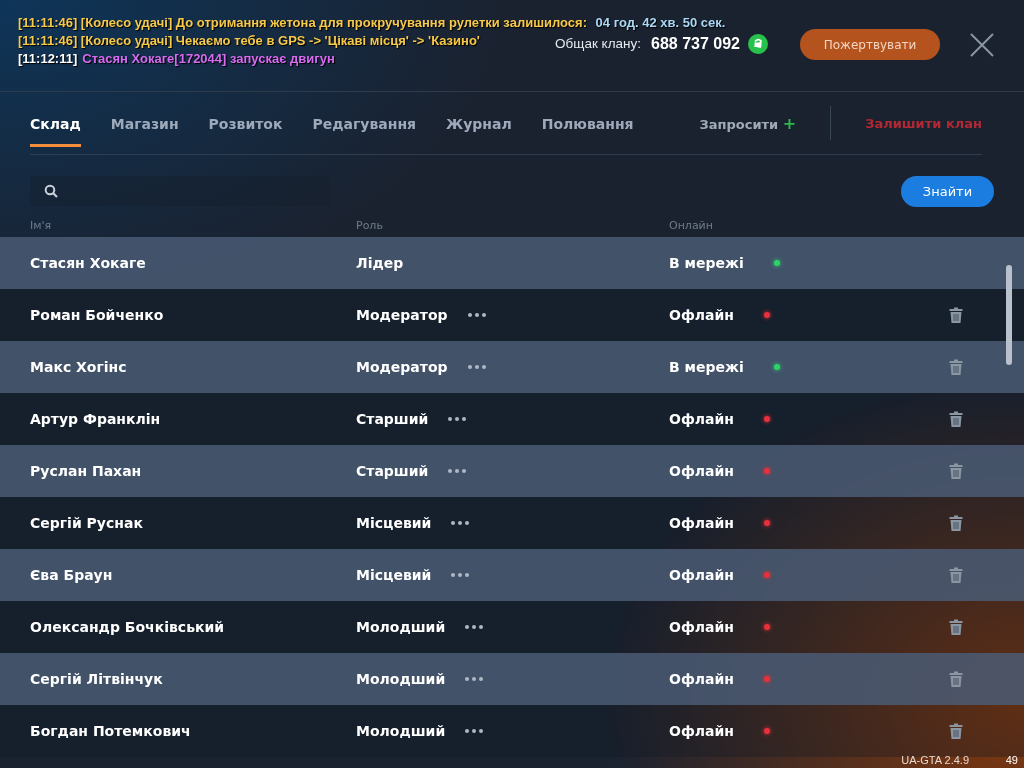  Describe the element at coordinates (695, 43) in the screenshot. I see `balance-value: 688 737 092` at that location.